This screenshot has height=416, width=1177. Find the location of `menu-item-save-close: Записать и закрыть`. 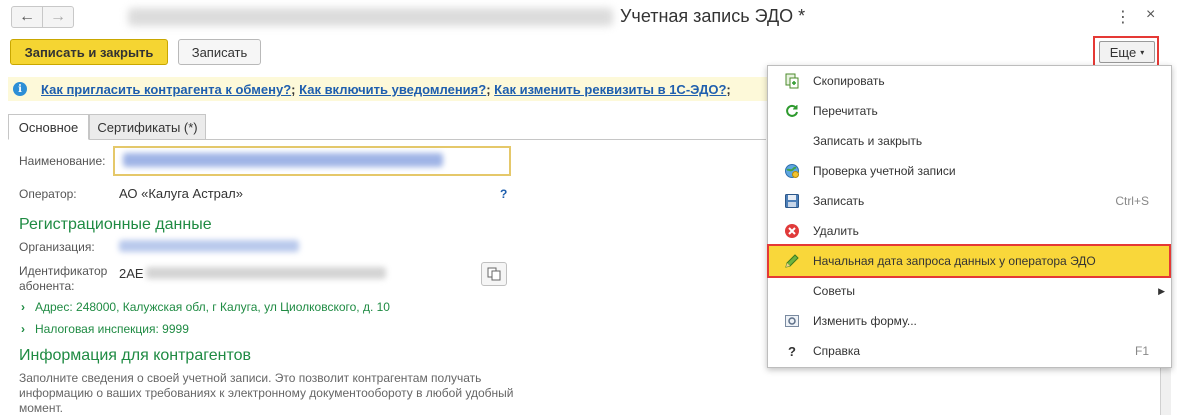

menu-item-save-close: Записать и закрыть is located at coordinates (969, 141).